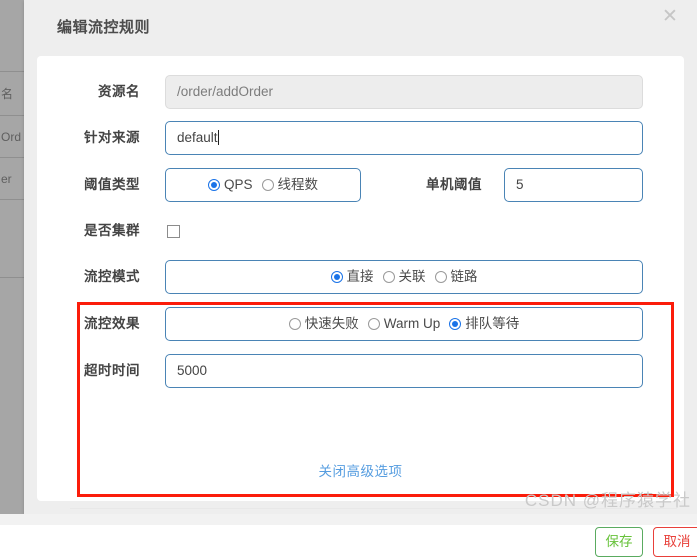 The image size is (697, 557). Describe the element at coordinates (675, 542) in the screenshot. I see `cancel-button: 取消` at that location.